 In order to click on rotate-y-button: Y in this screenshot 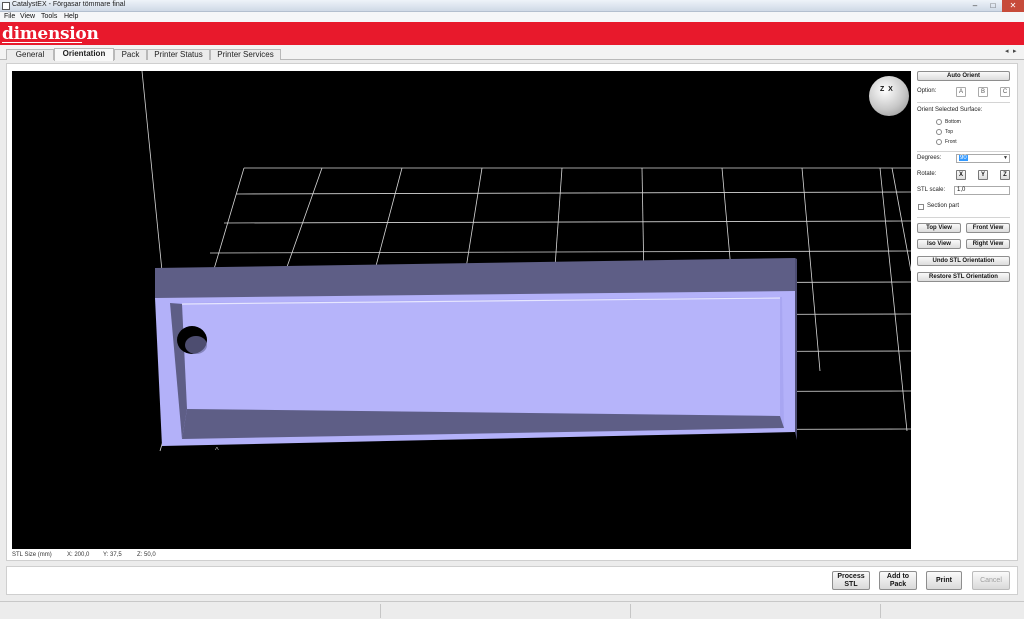, I will do `click(983, 175)`.